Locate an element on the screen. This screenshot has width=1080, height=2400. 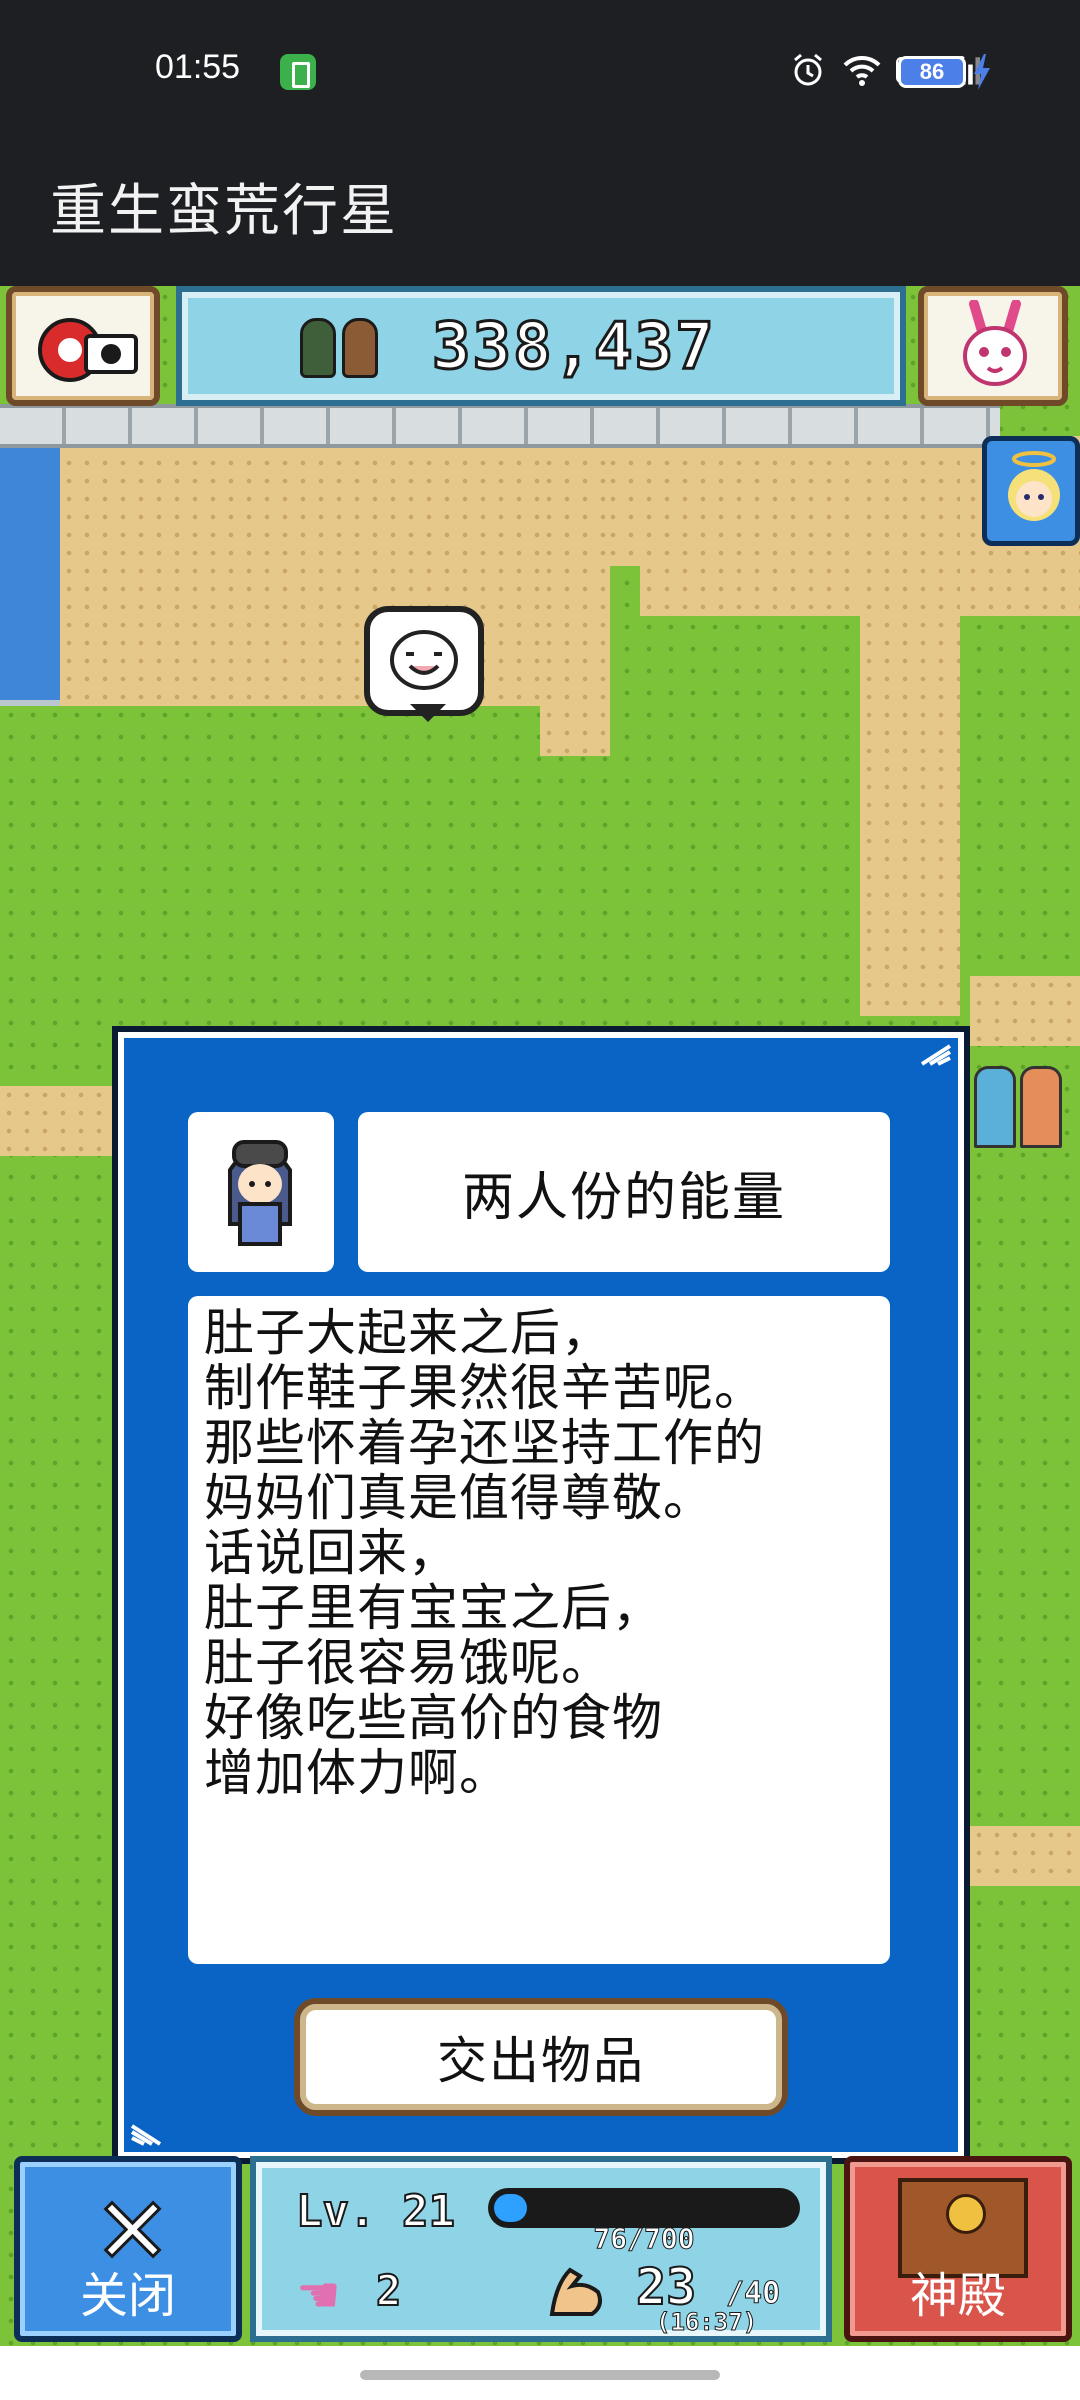
alarm-icon is located at coordinates (808, 70).